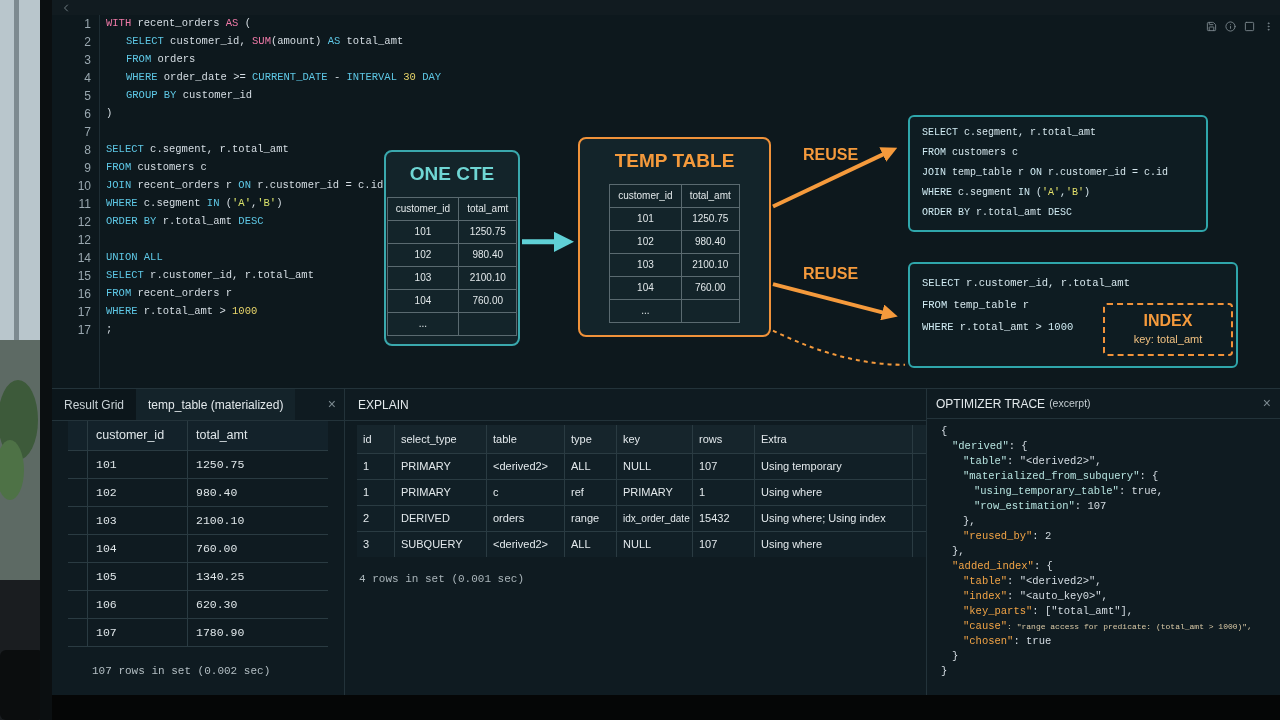 This screenshot has width=1280, height=720. What do you see at coordinates (591, 544) in the screenshot?
I see `table-cell: ALL` at bounding box center [591, 544].